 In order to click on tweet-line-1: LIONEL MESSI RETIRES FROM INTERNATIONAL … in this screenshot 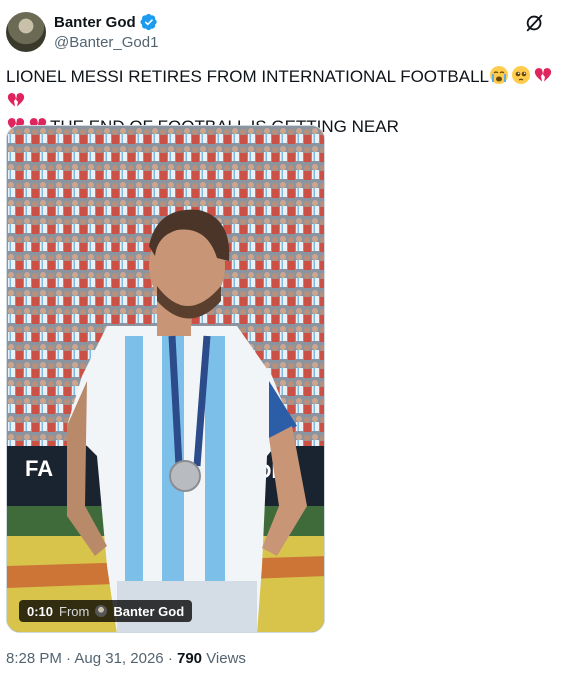, I will do `click(248, 76)`.